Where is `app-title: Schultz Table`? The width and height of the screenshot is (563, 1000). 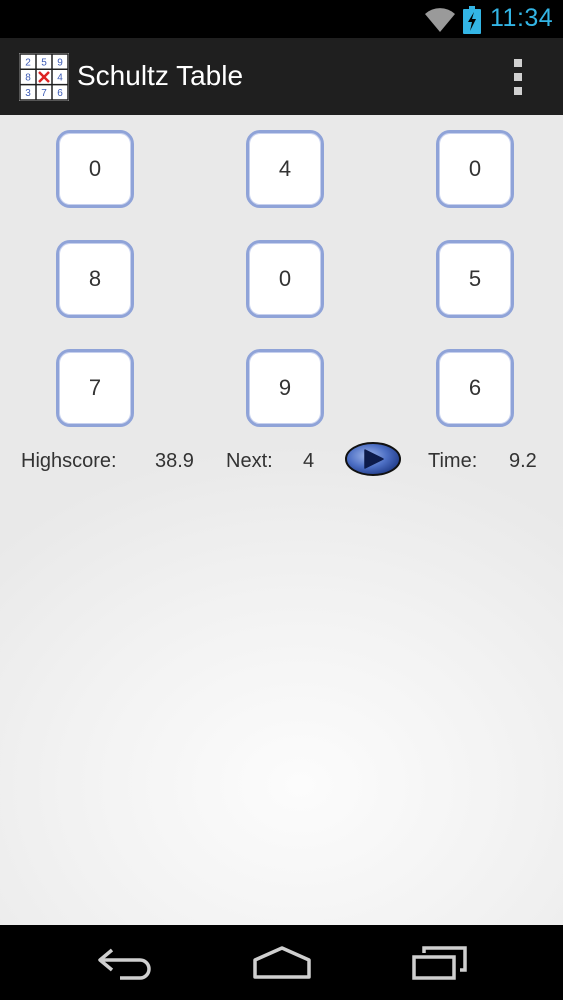
app-title: Schultz Table is located at coordinates (160, 75).